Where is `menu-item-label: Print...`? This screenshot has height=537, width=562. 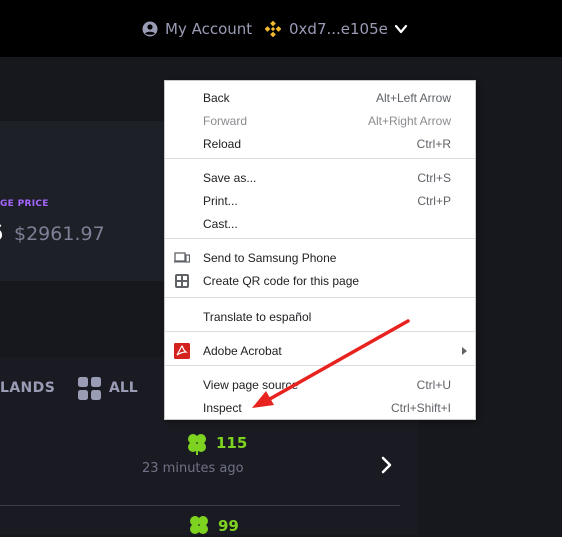 menu-item-label: Print... is located at coordinates (220, 201).